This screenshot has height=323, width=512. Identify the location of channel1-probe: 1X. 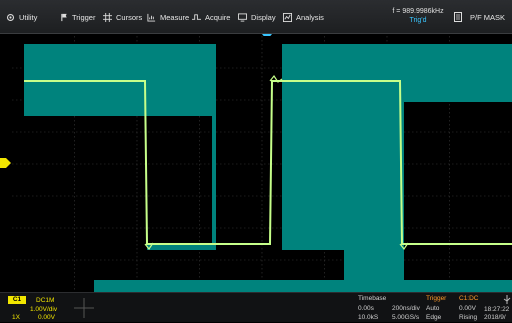
(16, 317).